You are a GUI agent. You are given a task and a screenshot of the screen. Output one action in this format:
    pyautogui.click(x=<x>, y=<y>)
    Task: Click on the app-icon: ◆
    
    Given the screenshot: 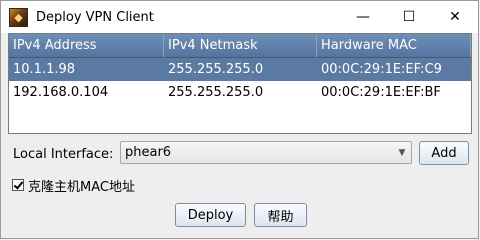 What is the action you would take?
    pyautogui.click(x=18, y=17)
    